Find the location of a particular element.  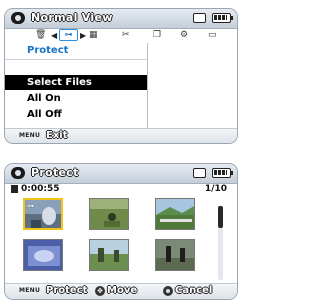

move-joystick-icon: ✥ is located at coordinates (100, 291).